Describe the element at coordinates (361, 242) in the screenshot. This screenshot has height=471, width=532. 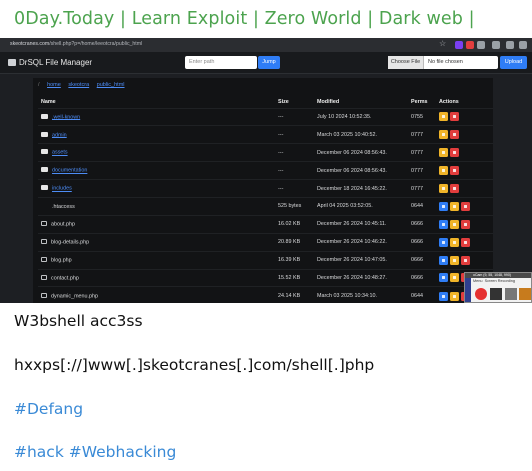
I see `cell-modified: December 26 2024 10:46:22.` at that location.